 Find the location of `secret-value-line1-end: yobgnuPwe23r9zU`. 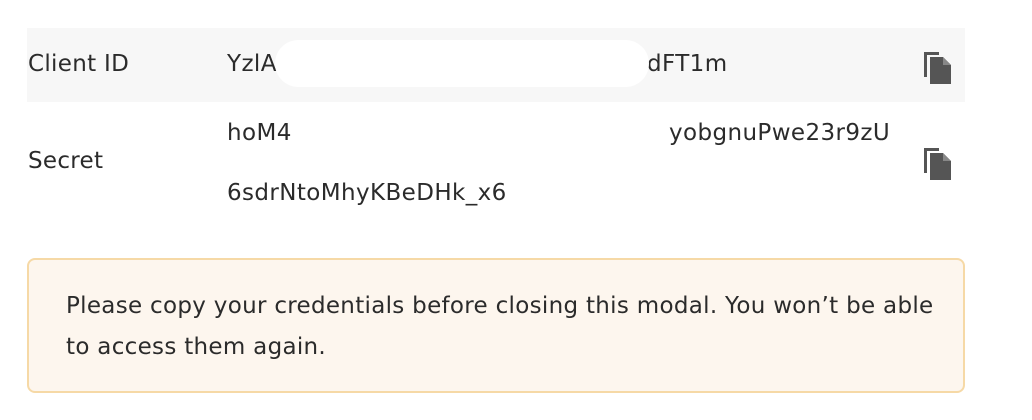

secret-value-line1-end: yobgnuPwe23r9zU is located at coordinates (780, 133).